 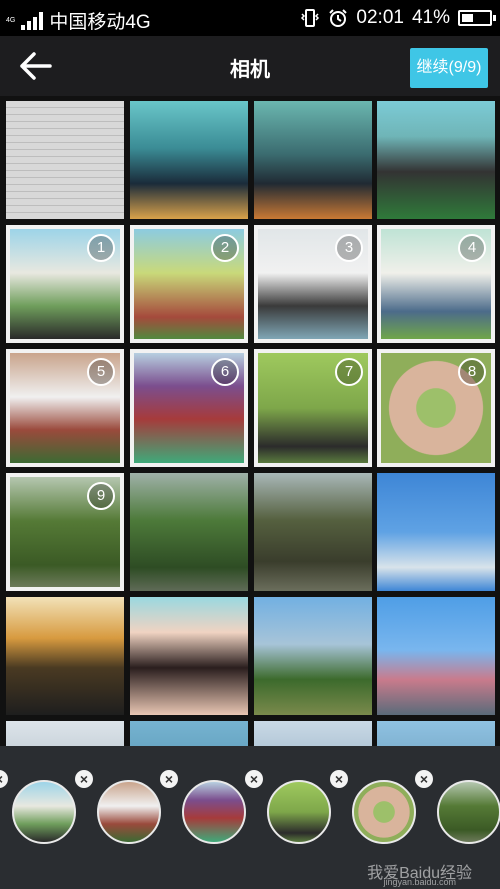 I want to click on selected-photo-tile: 1, so click(x=65, y=284).